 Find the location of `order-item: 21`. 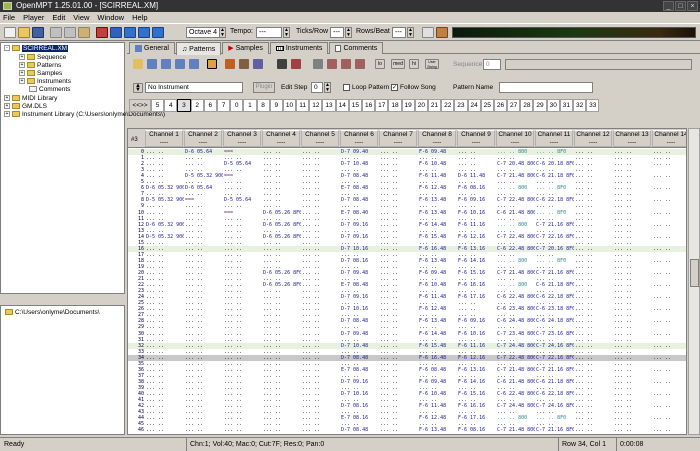

order-item: 21 is located at coordinates (434, 105).